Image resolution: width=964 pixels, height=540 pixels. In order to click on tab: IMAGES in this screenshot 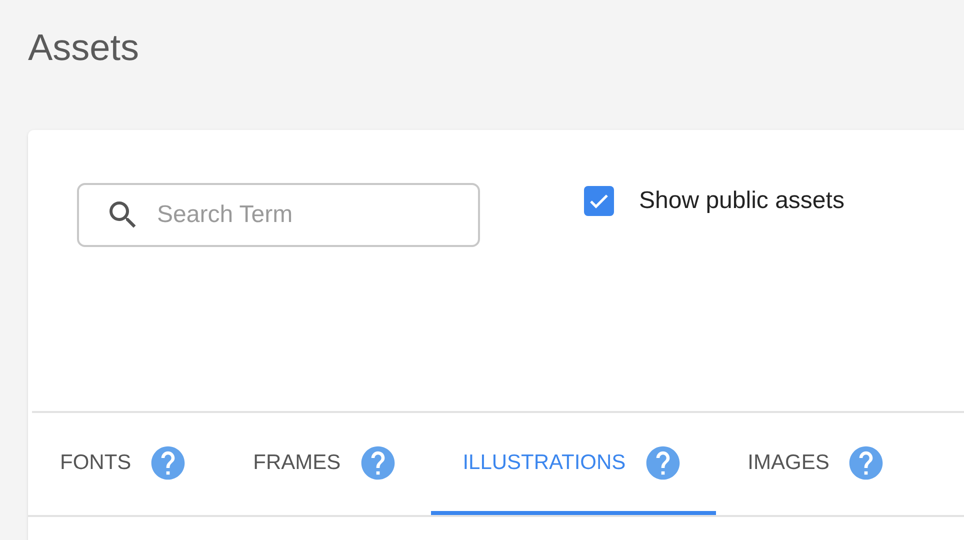, I will do `click(818, 464)`.